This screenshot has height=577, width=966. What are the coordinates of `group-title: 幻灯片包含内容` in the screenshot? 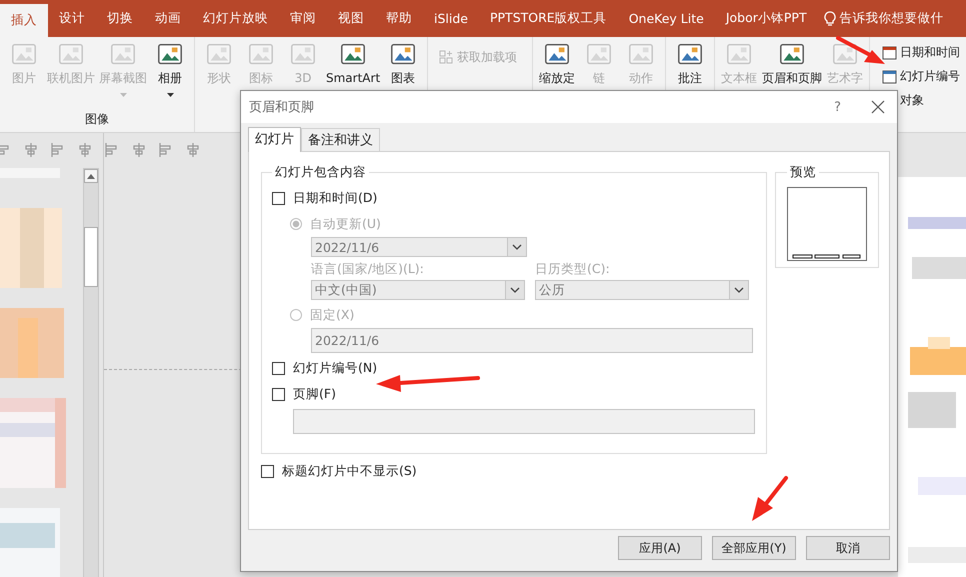 It's located at (320, 172).